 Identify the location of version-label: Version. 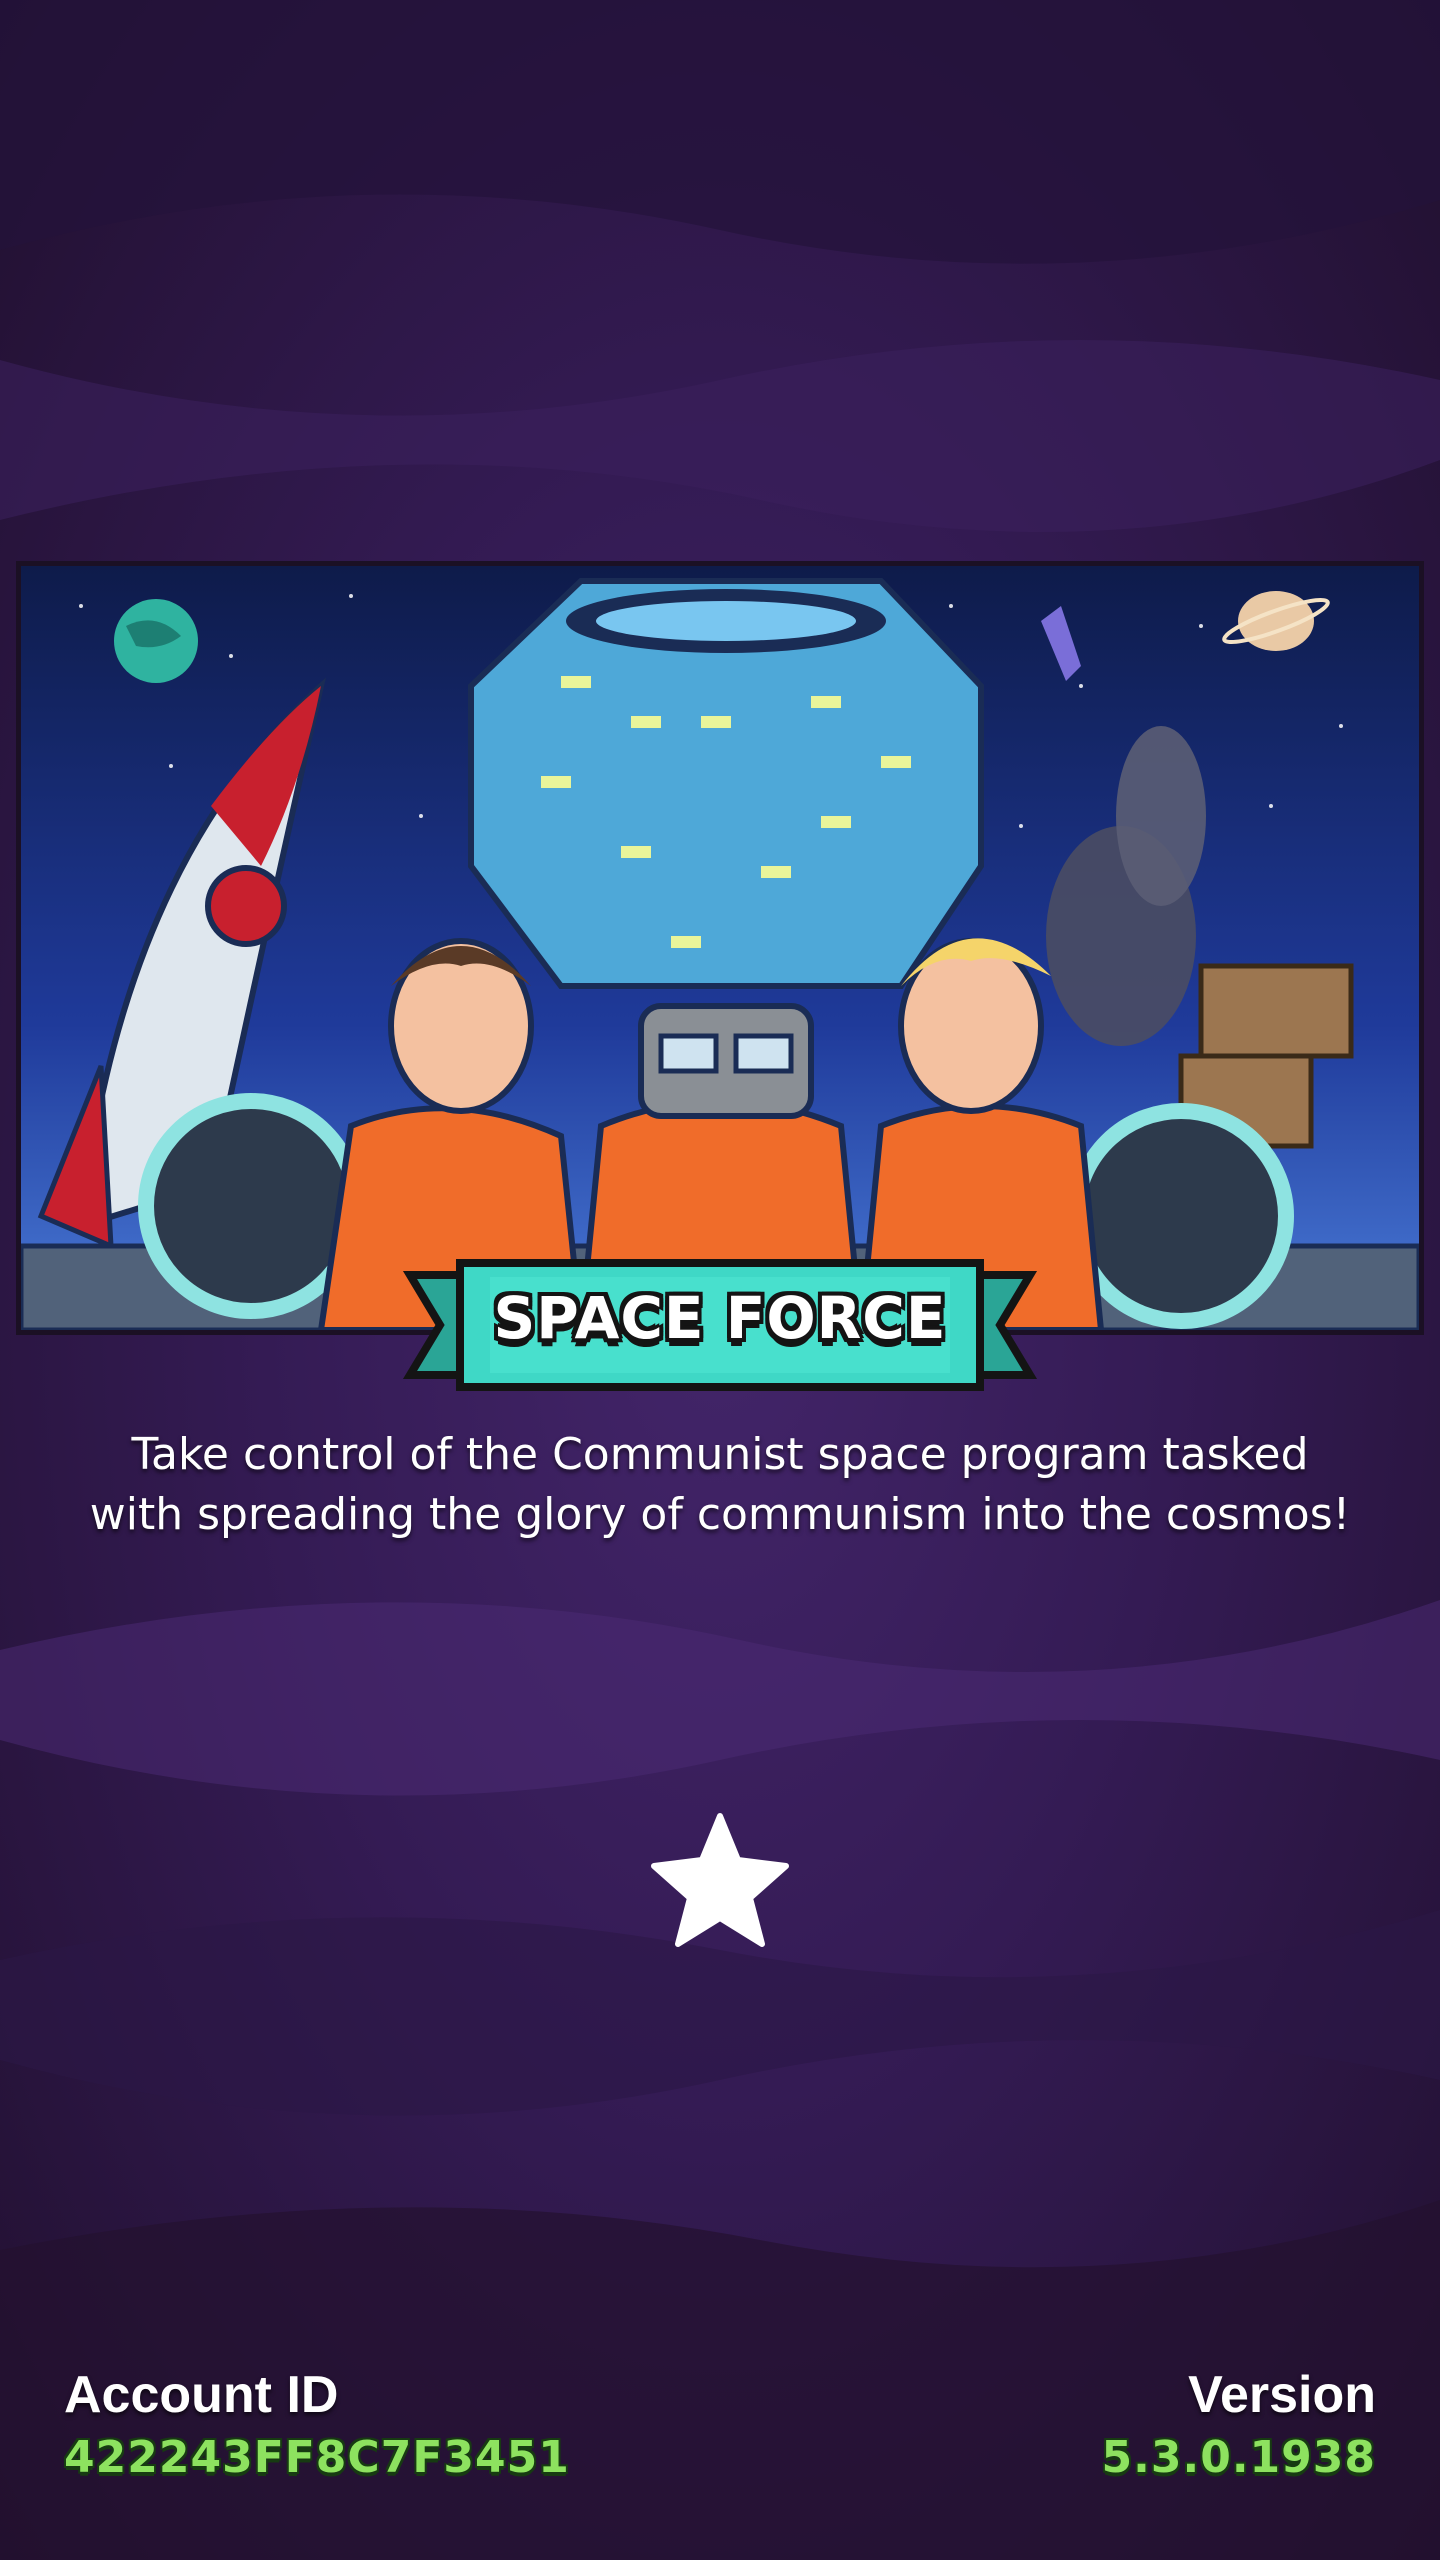
(1282, 2395).